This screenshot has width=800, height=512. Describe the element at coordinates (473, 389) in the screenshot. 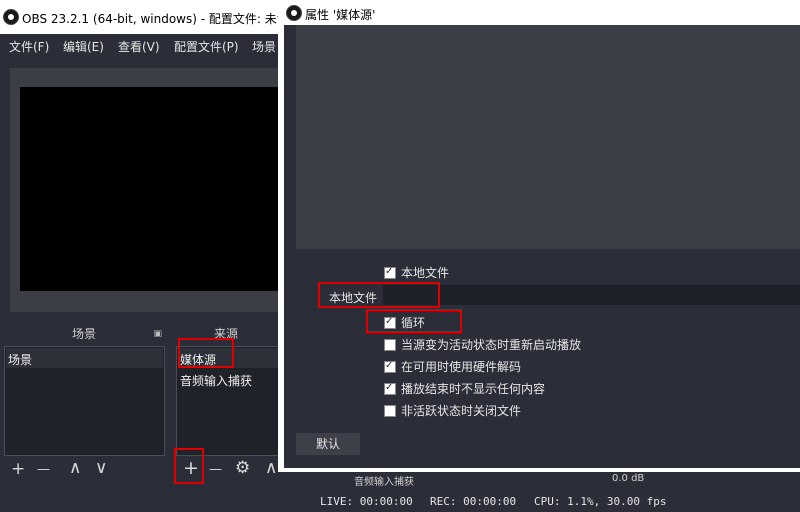

I see `show-nothing-on-end-label: 播放结束时不显示任何内容` at that location.